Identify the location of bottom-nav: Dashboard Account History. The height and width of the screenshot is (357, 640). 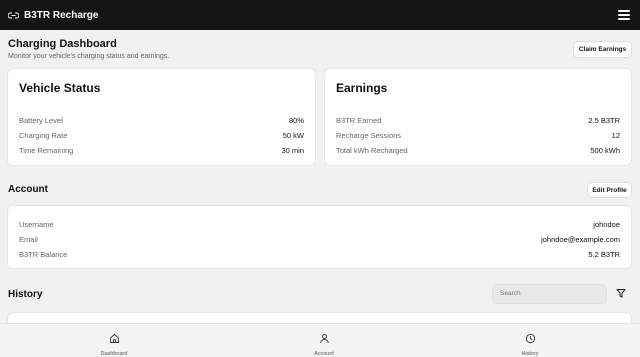
(320, 340).